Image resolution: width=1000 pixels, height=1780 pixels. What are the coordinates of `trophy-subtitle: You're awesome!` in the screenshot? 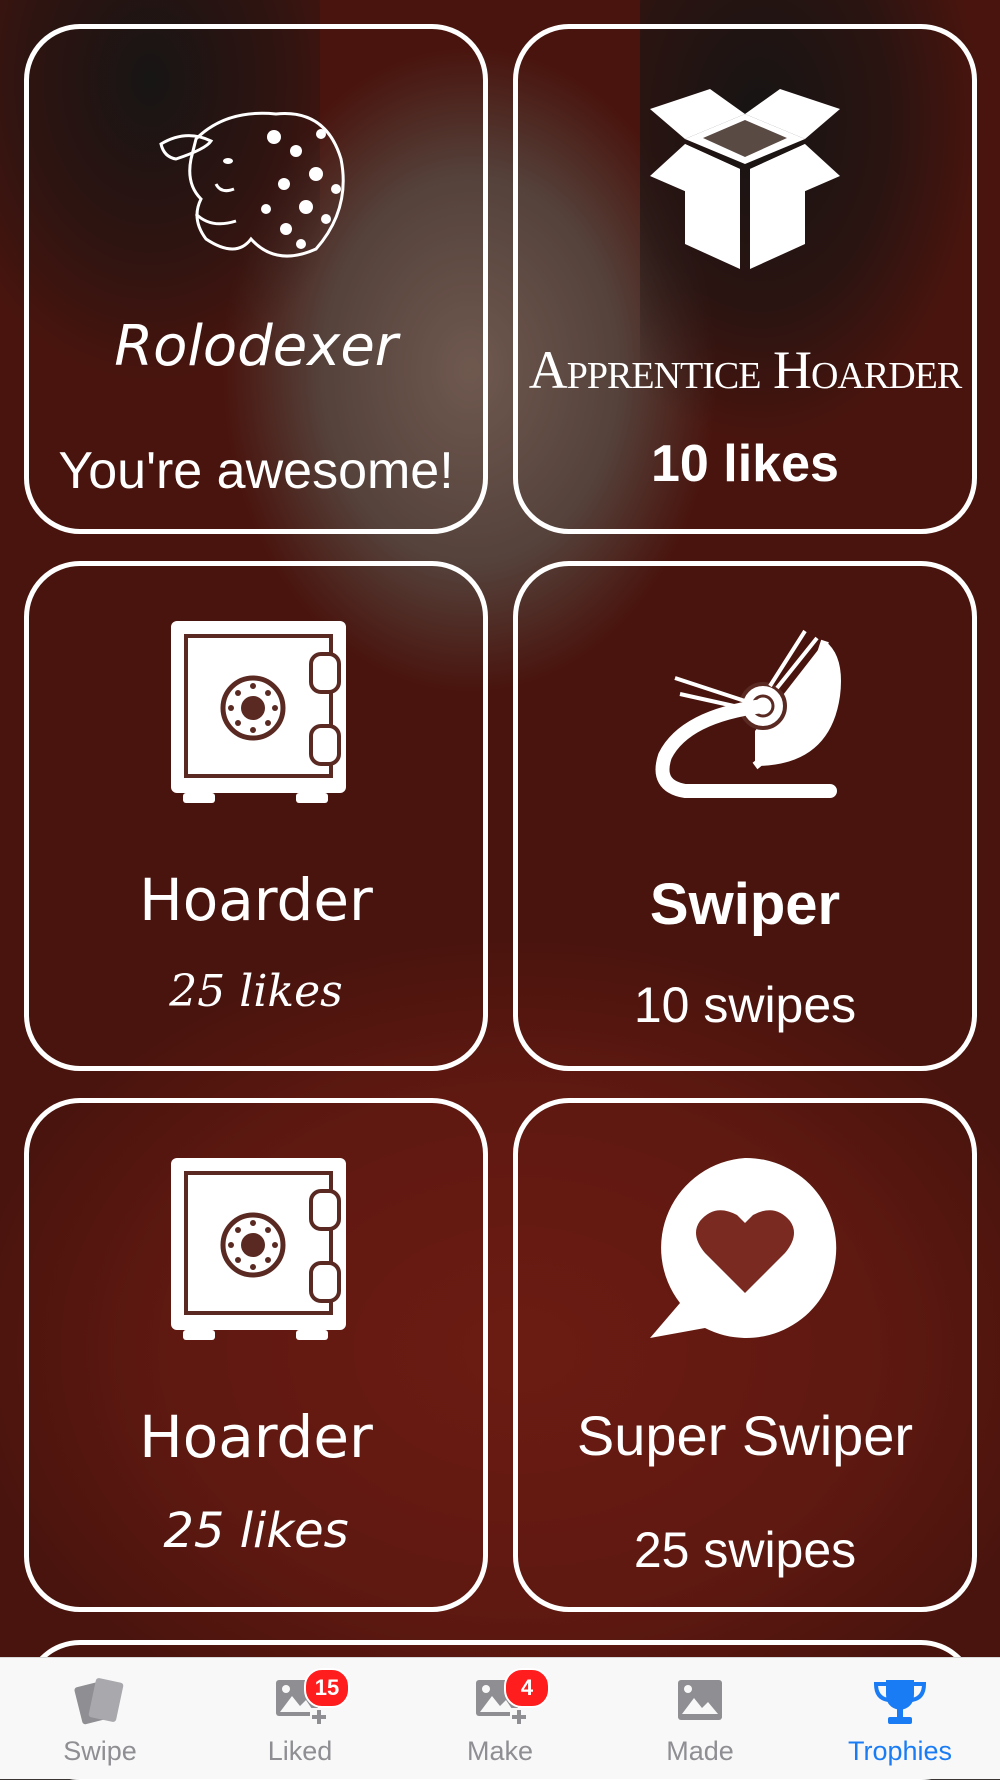 It's located at (256, 471).